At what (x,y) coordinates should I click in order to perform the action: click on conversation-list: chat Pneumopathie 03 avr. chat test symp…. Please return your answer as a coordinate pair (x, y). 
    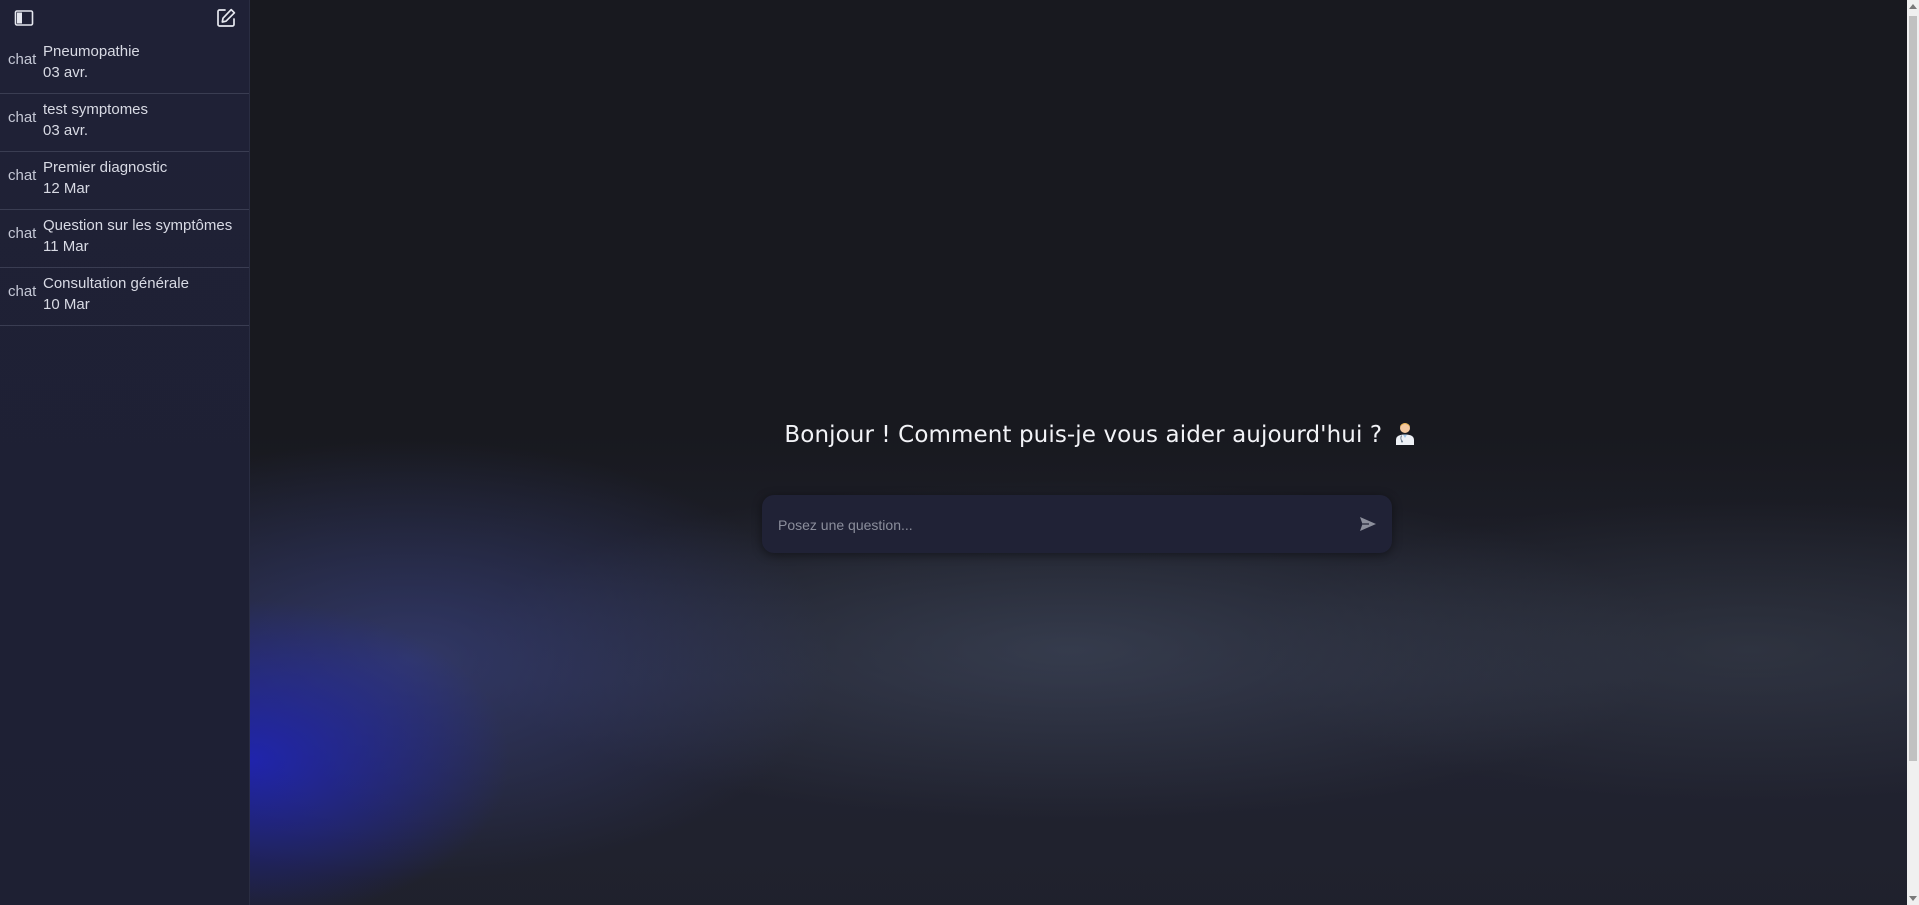
    Looking at the image, I should click on (124, 181).